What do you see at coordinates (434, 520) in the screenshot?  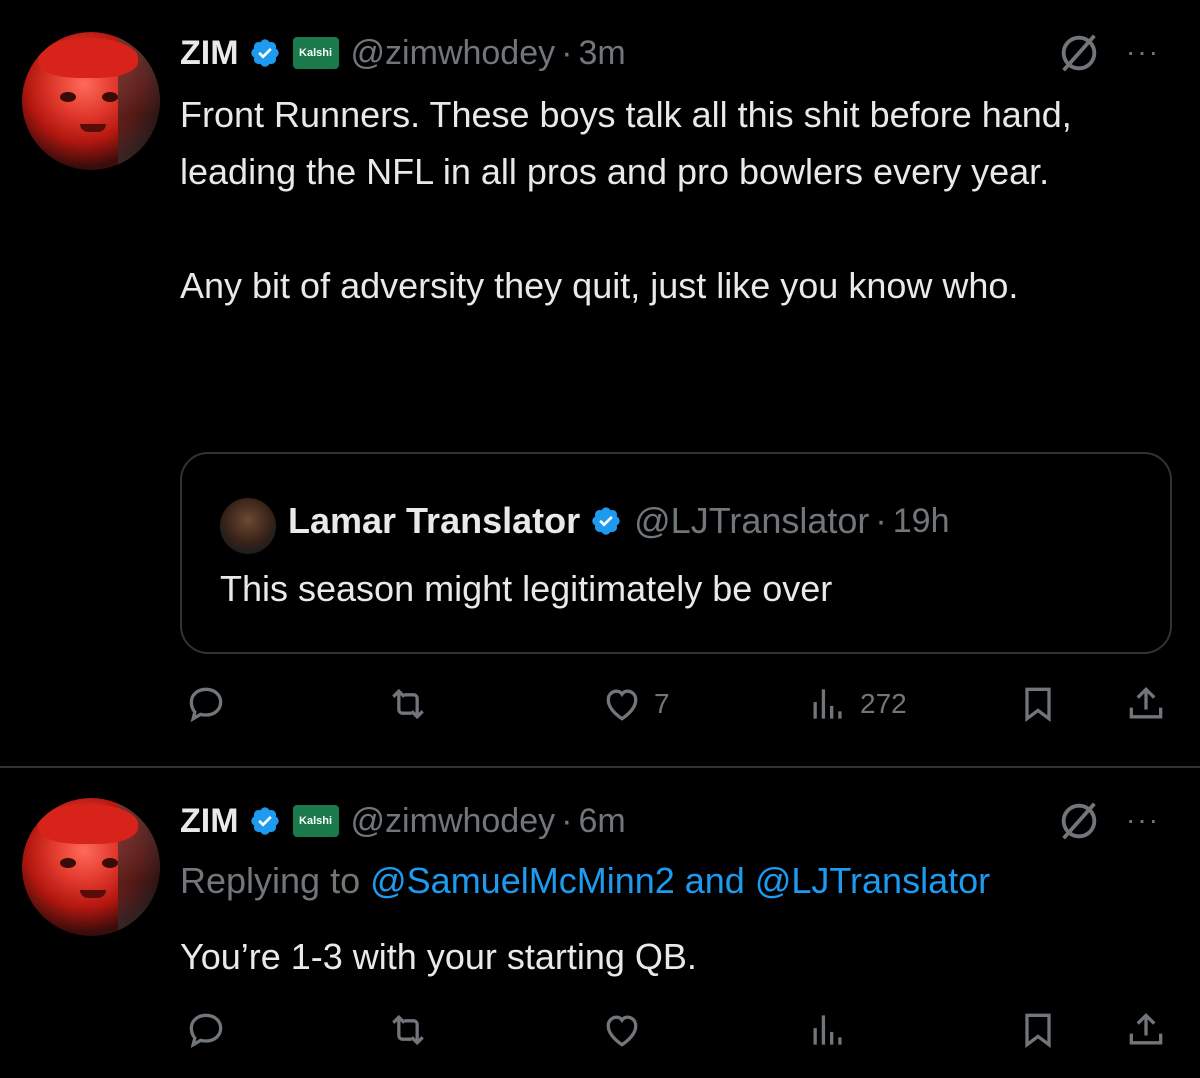 I see `quote-display-name: Lamar Translator` at bounding box center [434, 520].